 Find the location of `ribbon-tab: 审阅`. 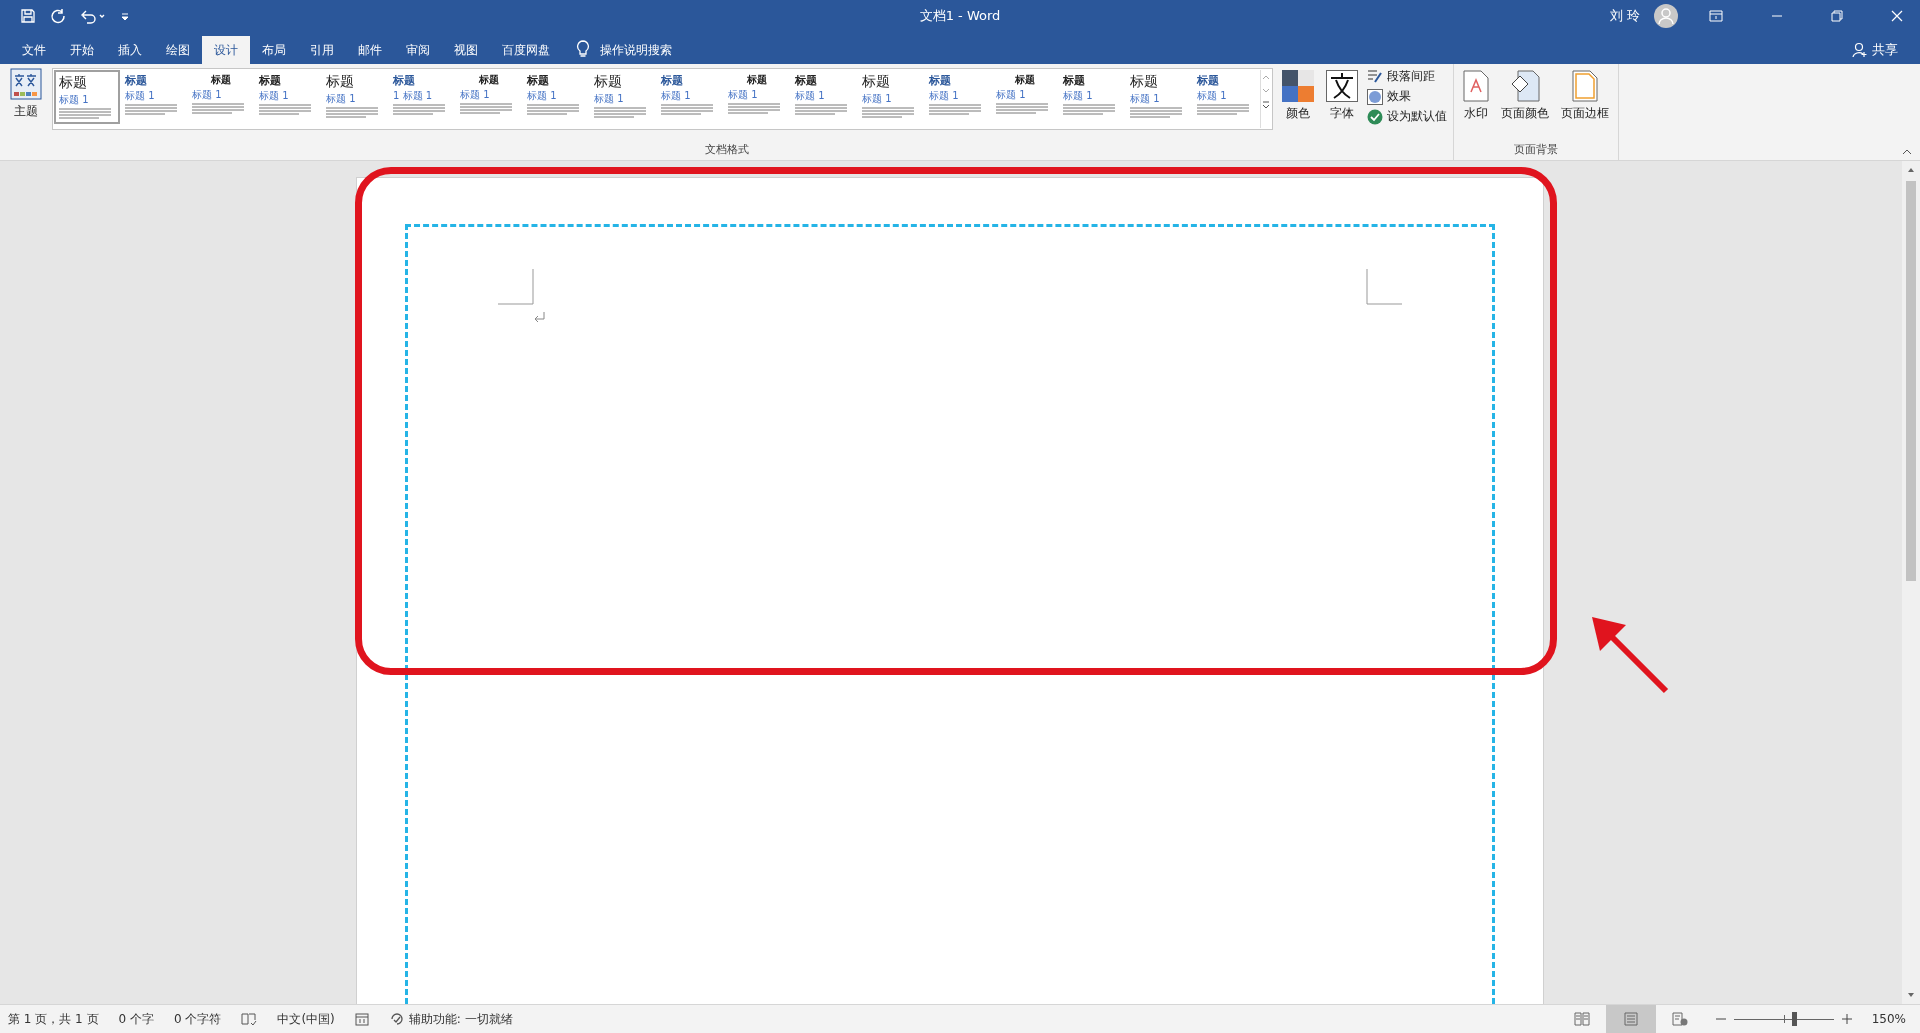

ribbon-tab: 审阅 is located at coordinates (418, 50).